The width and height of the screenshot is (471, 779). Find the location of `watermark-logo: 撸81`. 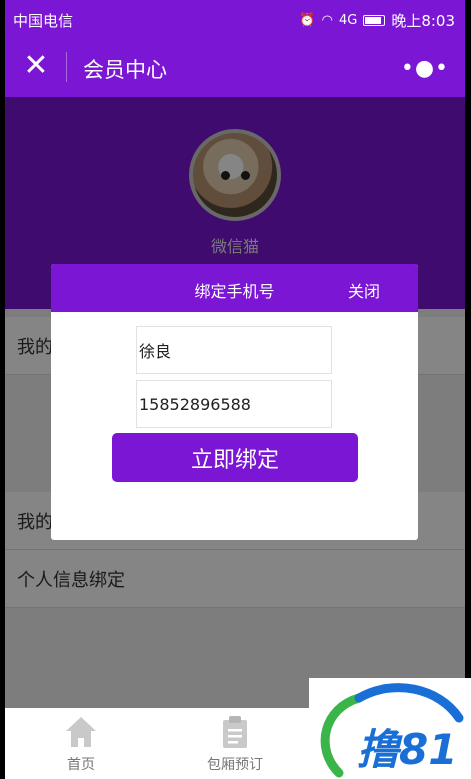

watermark-logo: 撸81 is located at coordinates (390, 728).